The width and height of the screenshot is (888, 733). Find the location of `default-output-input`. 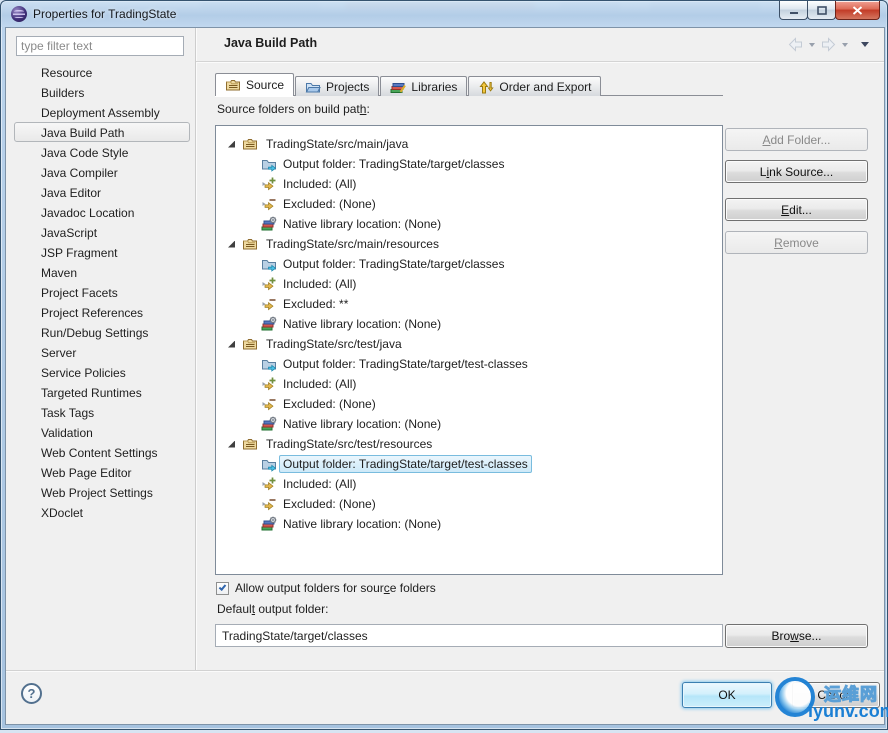

default-output-input is located at coordinates (469, 635).